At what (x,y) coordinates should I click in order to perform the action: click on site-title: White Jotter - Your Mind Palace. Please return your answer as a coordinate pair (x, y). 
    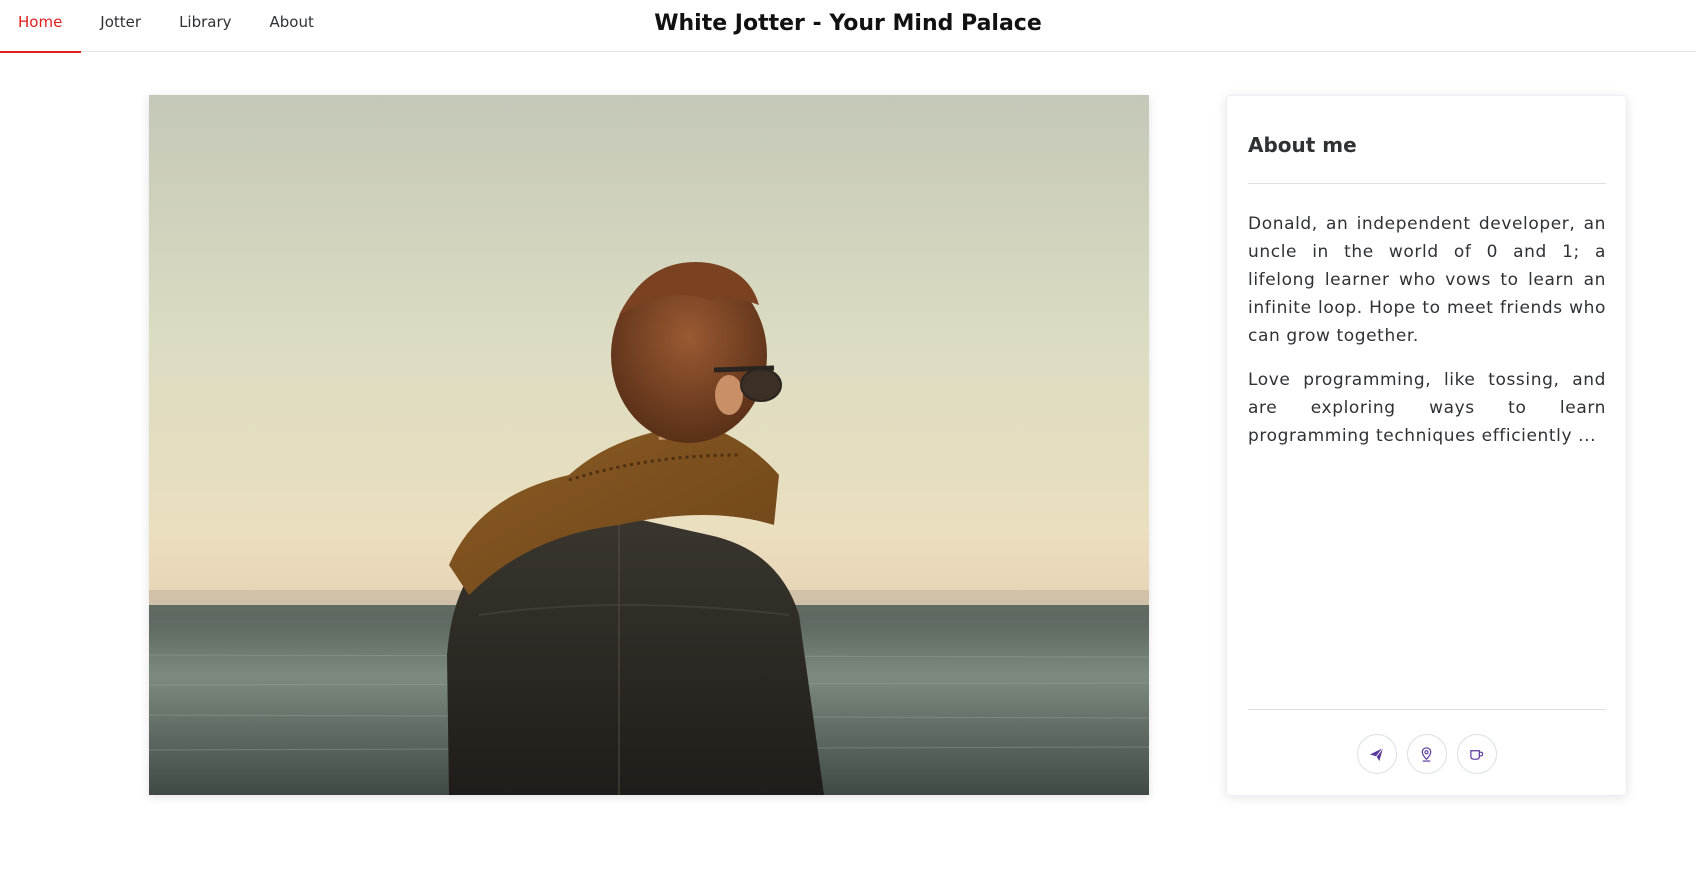
    Looking at the image, I should click on (848, 23).